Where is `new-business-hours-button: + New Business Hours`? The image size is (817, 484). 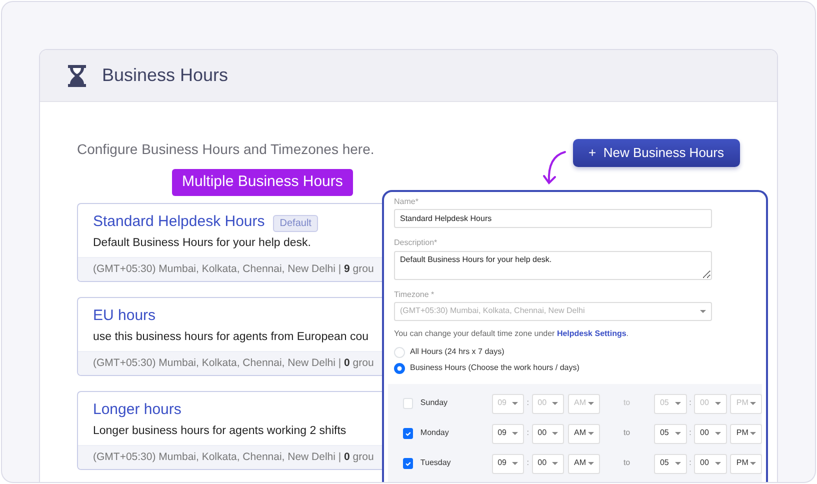
new-business-hours-button: + New Business Hours is located at coordinates (656, 153).